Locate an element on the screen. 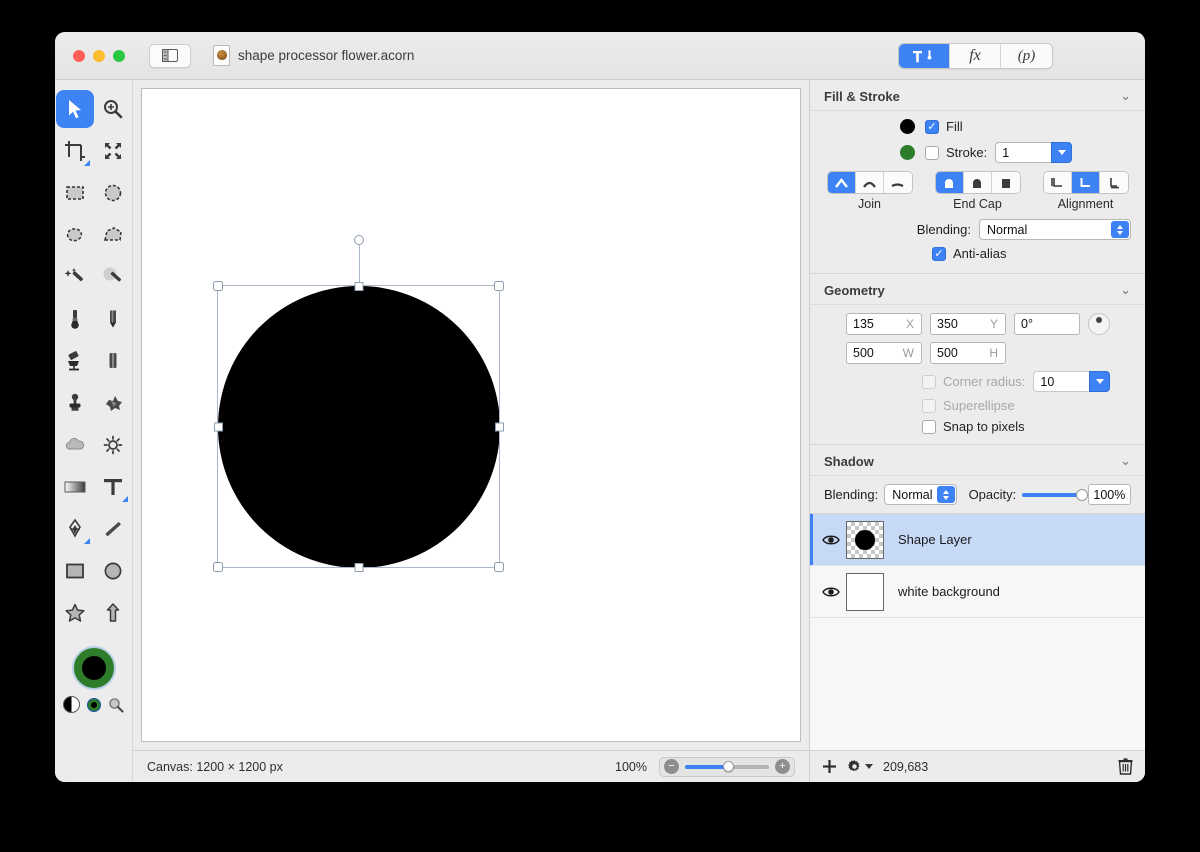 The height and width of the screenshot is (852, 1200). stroke-width-dropdown-icon is located at coordinates (1062, 152).